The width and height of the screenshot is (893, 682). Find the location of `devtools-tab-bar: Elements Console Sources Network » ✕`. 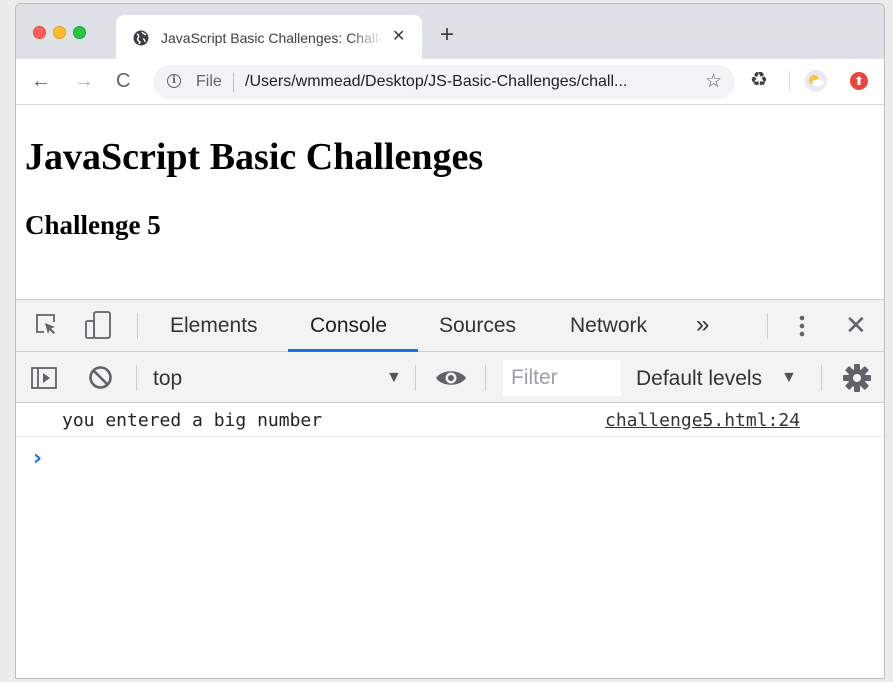

devtools-tab-bar: Elements Console Sources Network » ✕ is located at coordinates (450, 325).